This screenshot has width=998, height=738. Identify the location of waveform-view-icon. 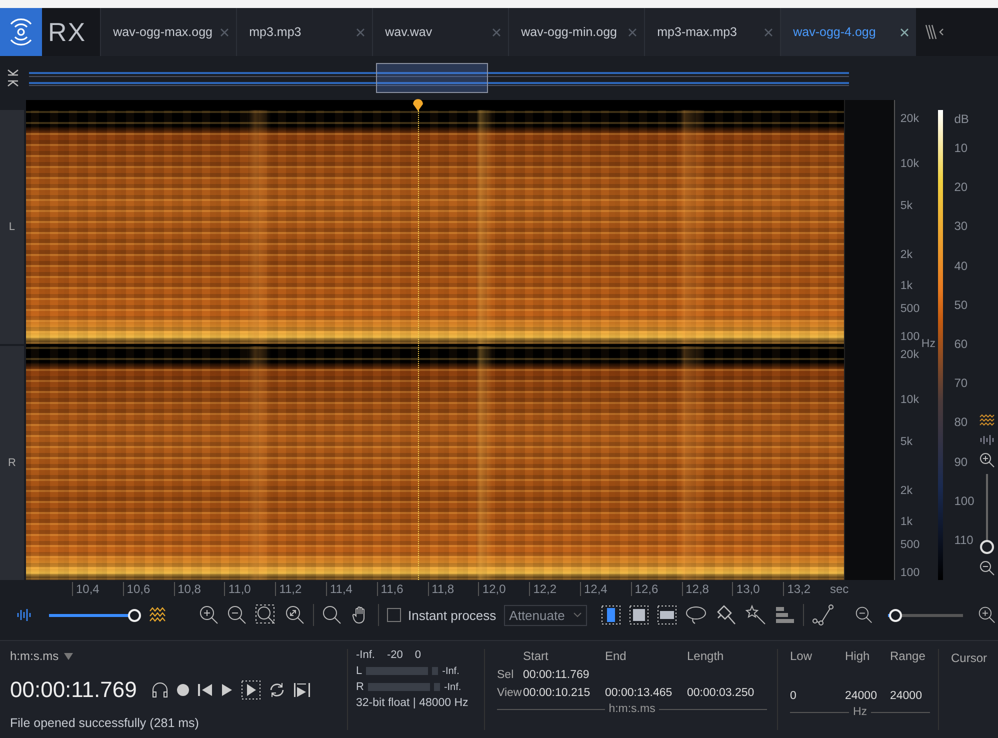
(987, 440).